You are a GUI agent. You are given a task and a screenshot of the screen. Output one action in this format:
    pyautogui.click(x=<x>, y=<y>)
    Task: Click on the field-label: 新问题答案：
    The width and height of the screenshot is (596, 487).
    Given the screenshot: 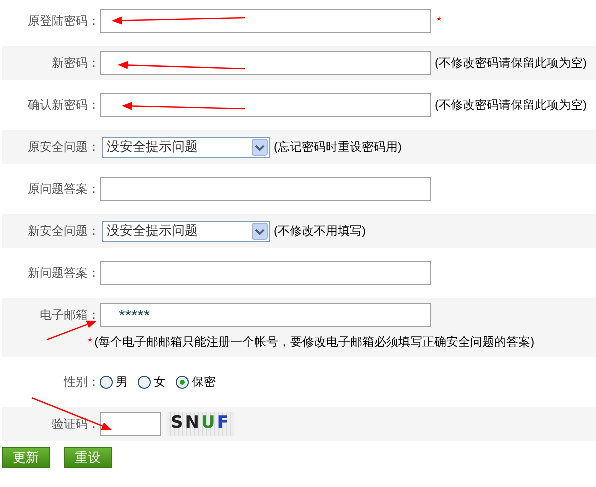 What is the action you would take?
    pyautogui.click(x=63, y=273)
    